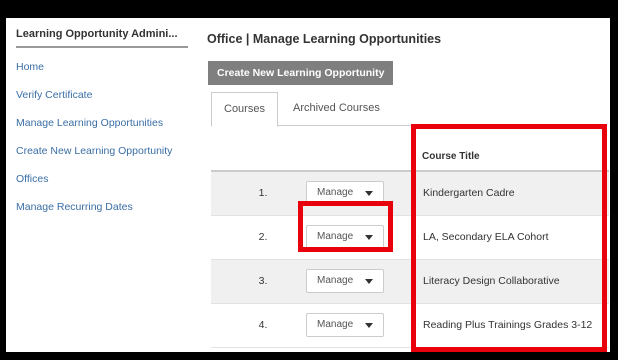 The width and height of the screenshot is (618, 360). I want to click on table-row: 1. Manage Kindergarten Cadre, so click(410, 194).